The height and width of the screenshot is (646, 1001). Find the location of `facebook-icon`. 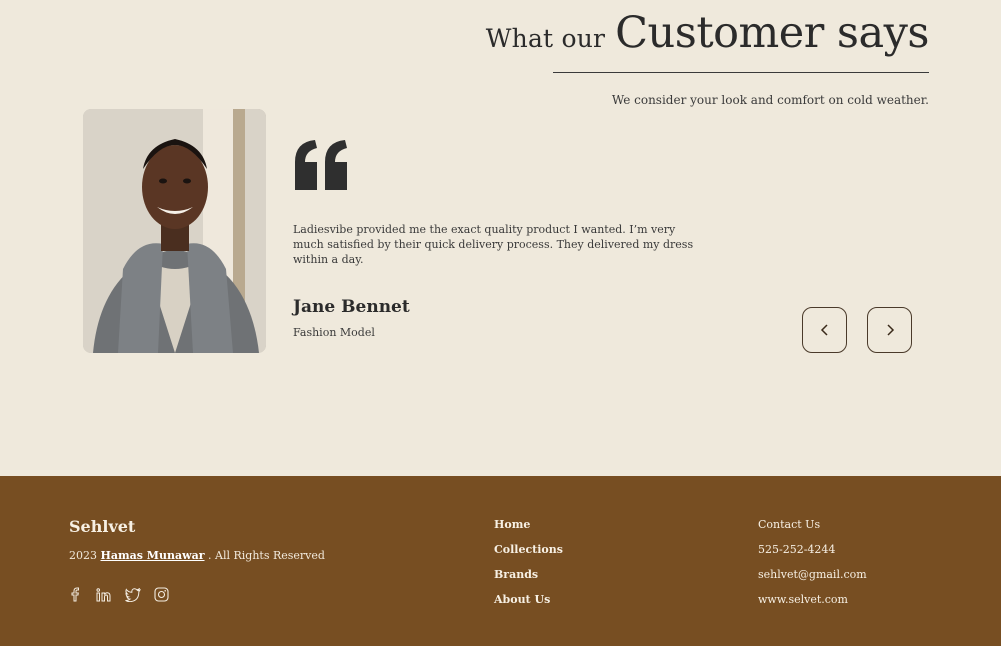

facebook-icon is located at coordinates (74, 594).